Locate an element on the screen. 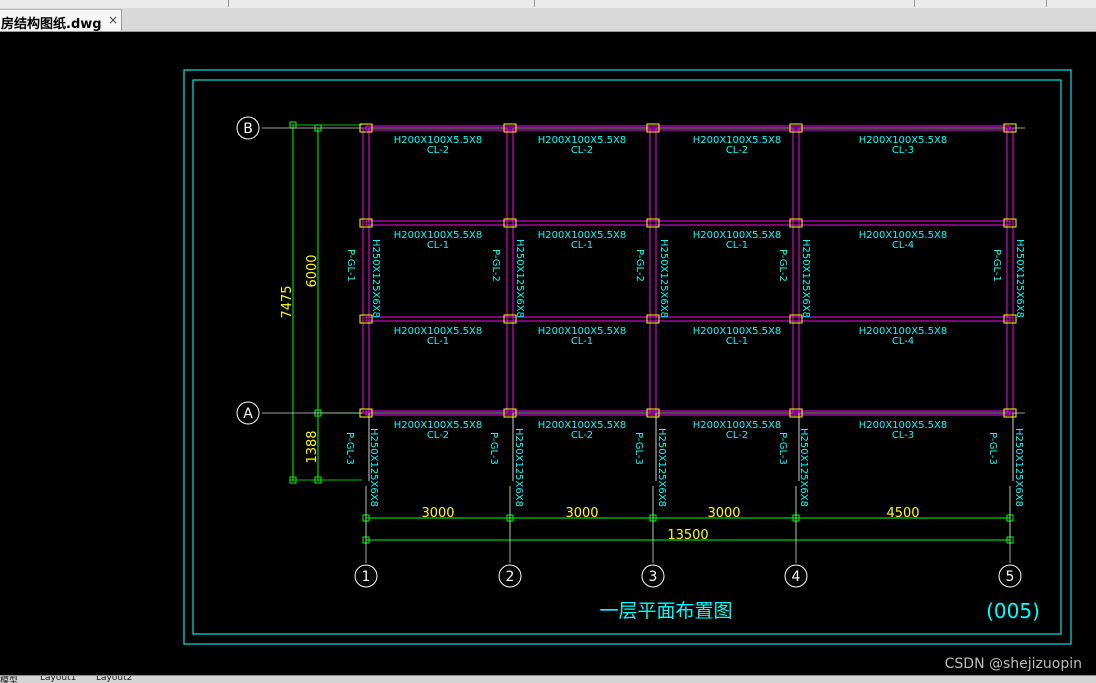  document-tab-bar: 房结构图纸.dwg × is located at coordinates (548, 20).